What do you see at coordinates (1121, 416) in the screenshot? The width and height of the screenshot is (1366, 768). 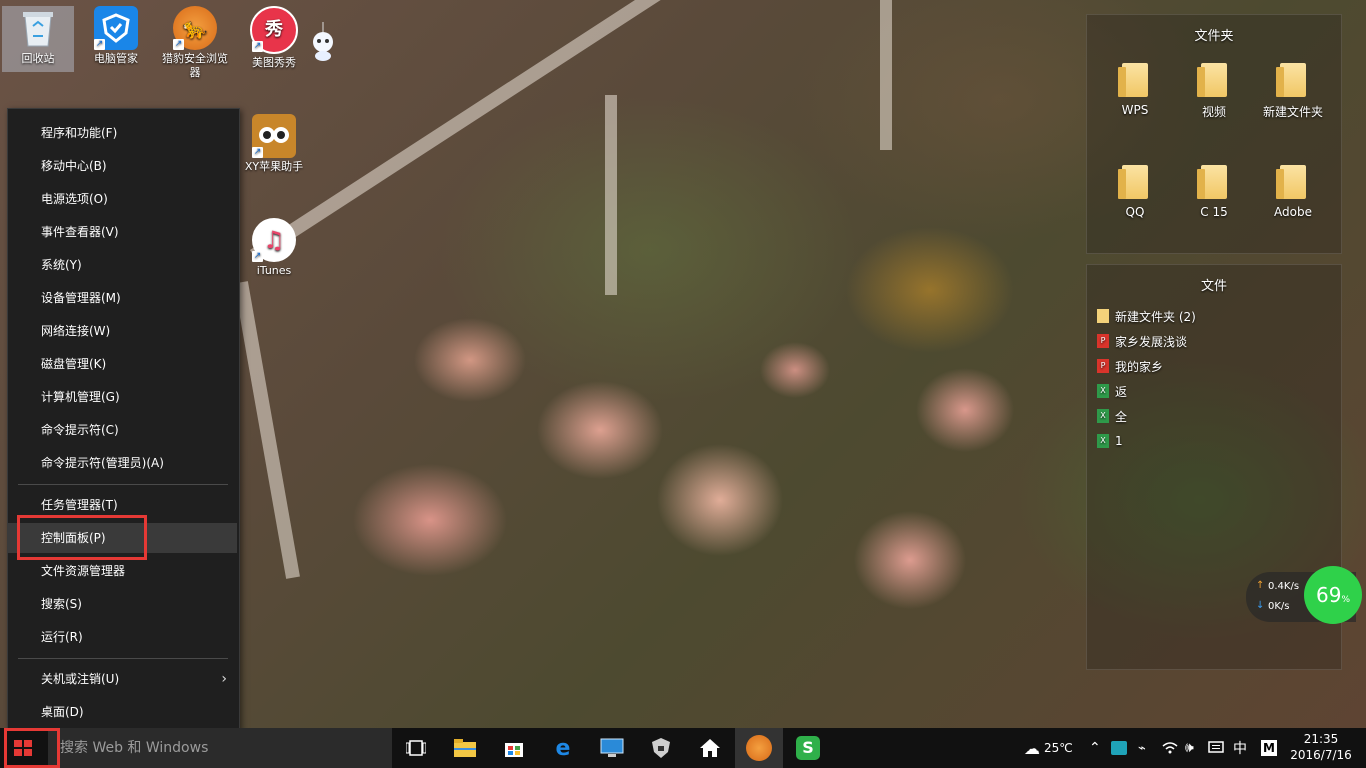 I see `file-label: 全` at bounding box center [1121, 416].